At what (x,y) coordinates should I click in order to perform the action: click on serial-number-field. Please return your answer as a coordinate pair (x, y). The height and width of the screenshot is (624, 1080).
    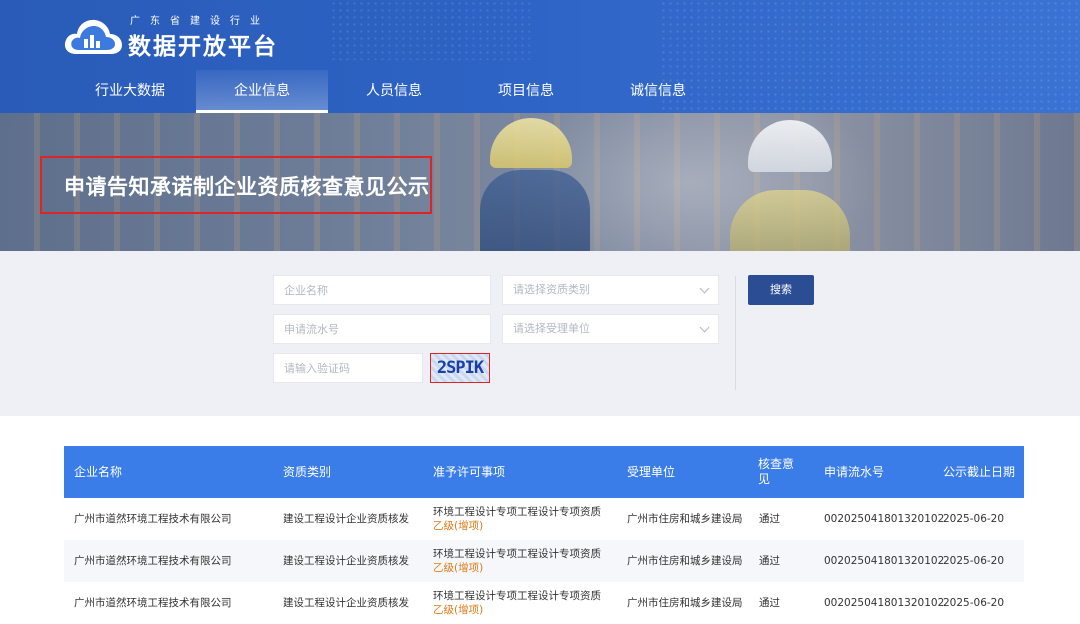
    Looking at the image, I should click on (382, 329).